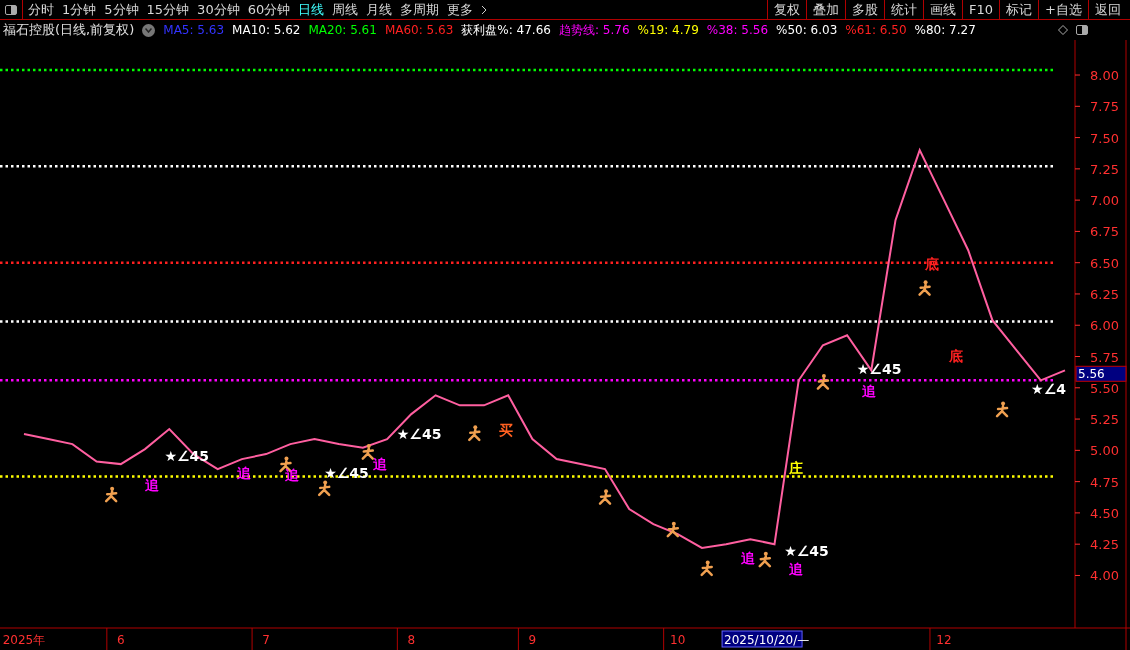 The height and width of the screenshot is (650, 1130). Describe the element at coordinates (411, 640) in the screenshot. I see `x-axis-label: 8` at that location.